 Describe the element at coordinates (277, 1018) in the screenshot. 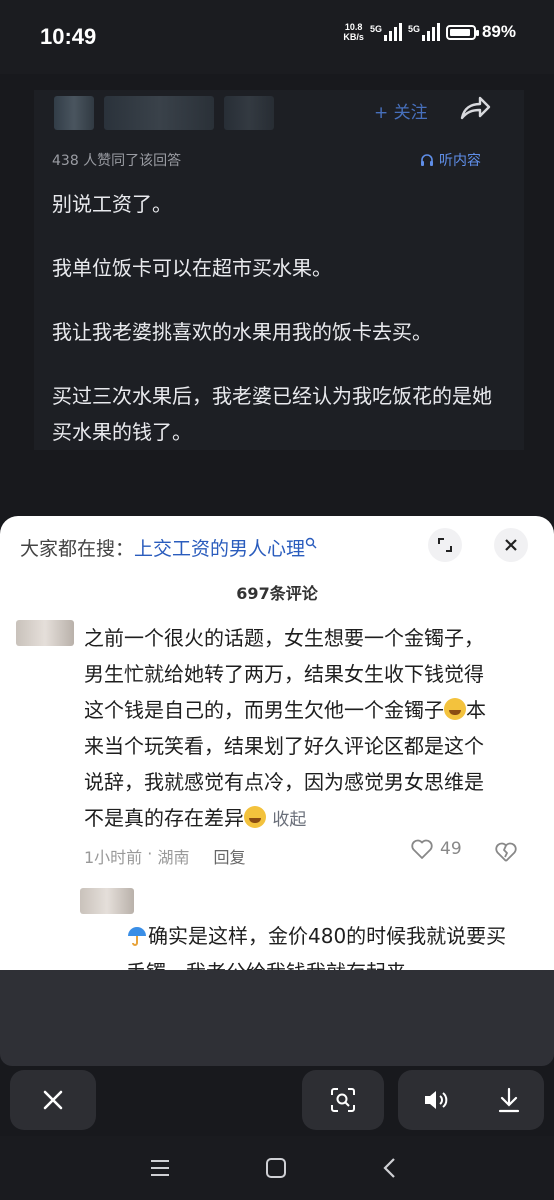

I see `bottom-panel` at that location.